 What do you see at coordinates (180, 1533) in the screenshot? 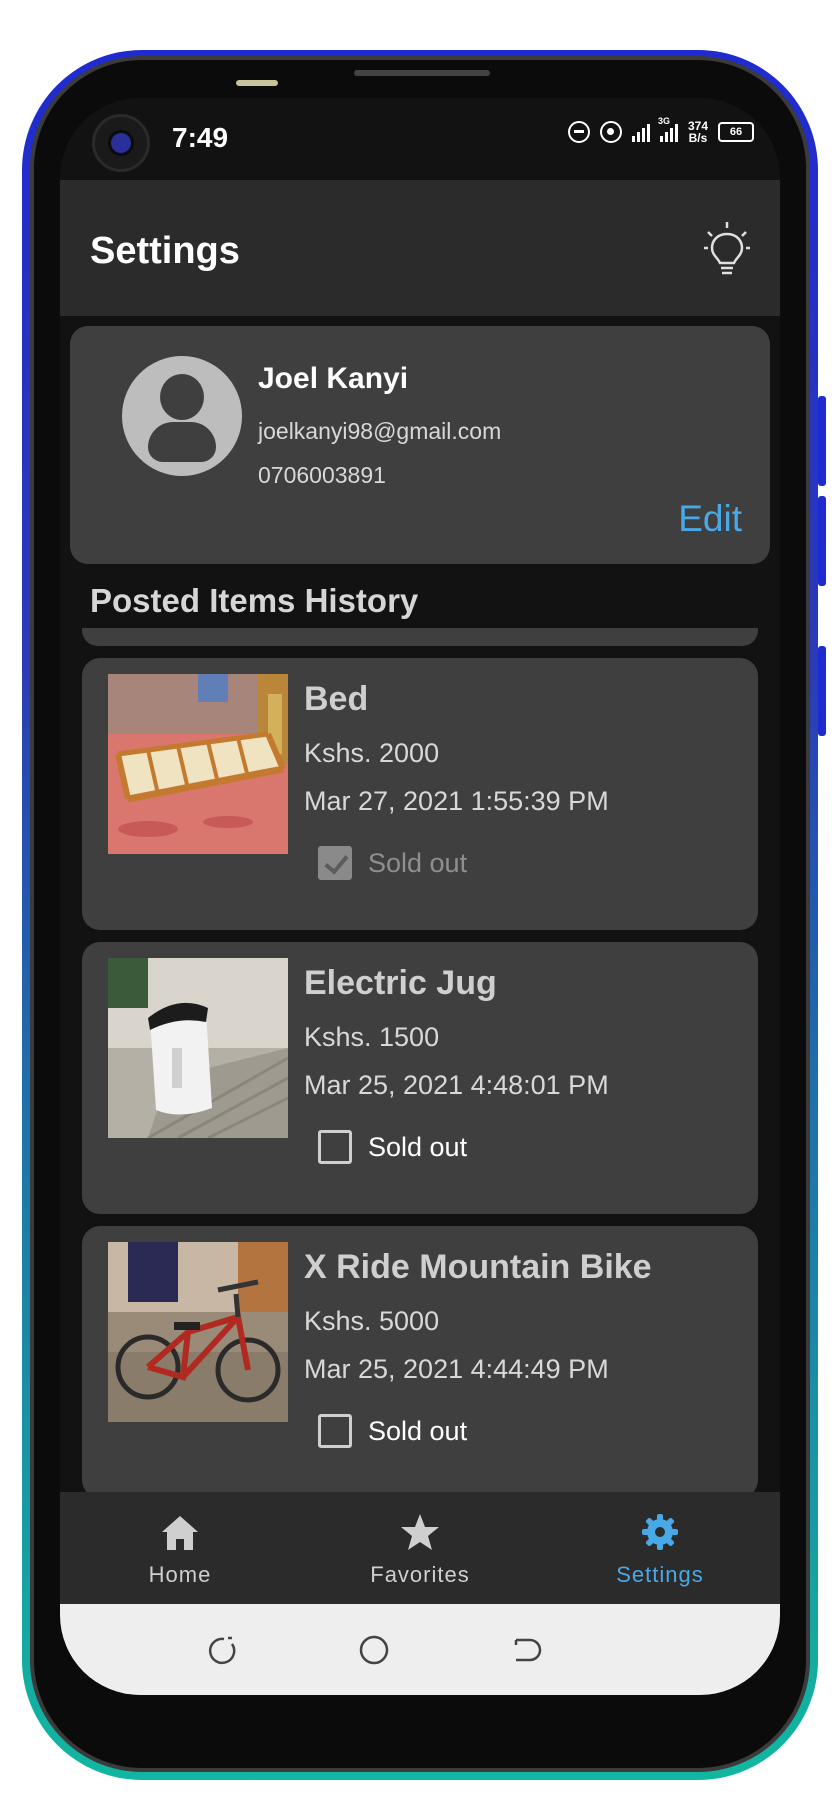
I see `home-icon` at bounding box center [180, 1533].